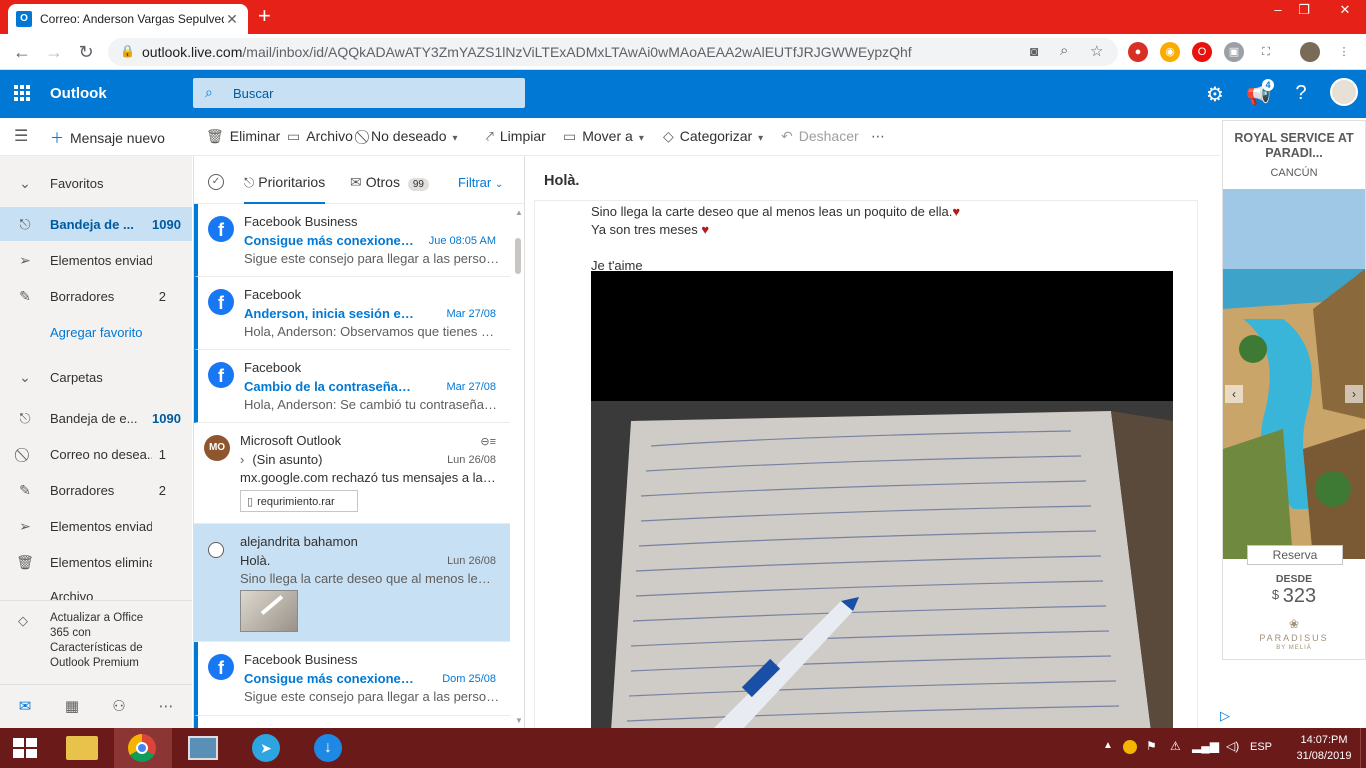  What do you see at coordinates (1363, 748) in the screenshot?
I see `show-desktop-button` at bounding box center [1363, 748].